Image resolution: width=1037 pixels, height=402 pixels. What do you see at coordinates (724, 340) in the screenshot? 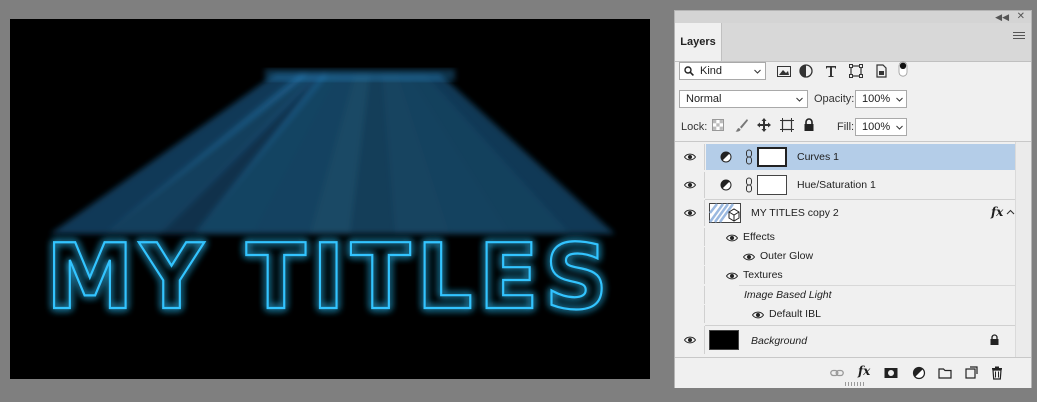
I see `background-thumbnail` at bounding box center [724, 340].